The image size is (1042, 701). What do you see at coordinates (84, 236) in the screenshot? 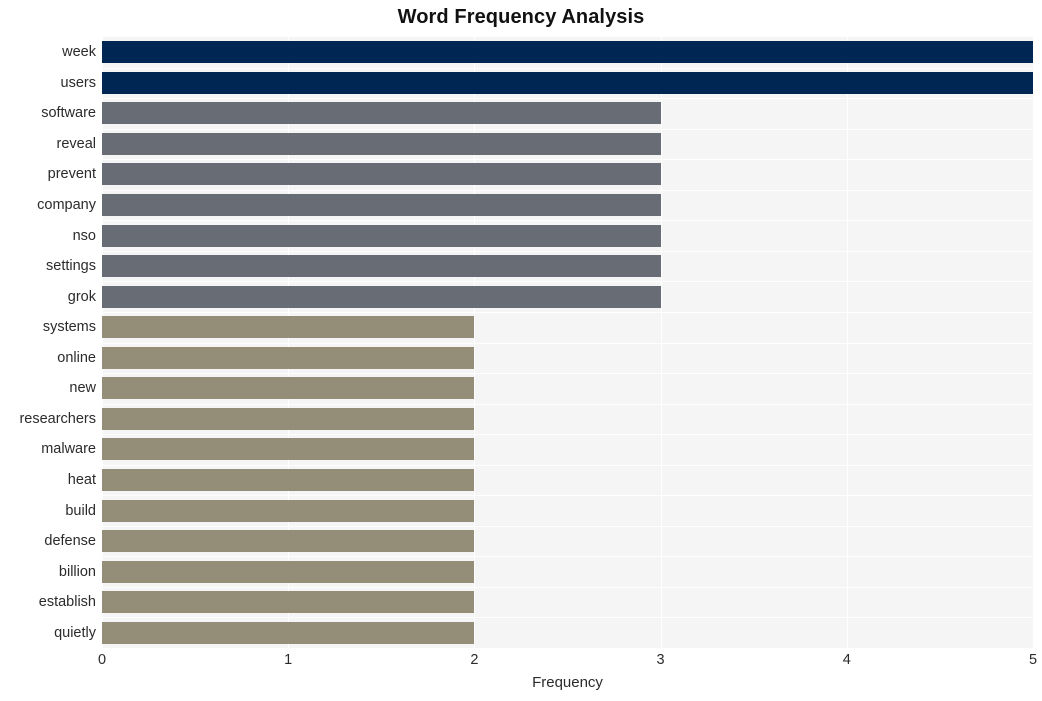
I see `y-tick-label-nso: nso` at bounding box center [84, 236].